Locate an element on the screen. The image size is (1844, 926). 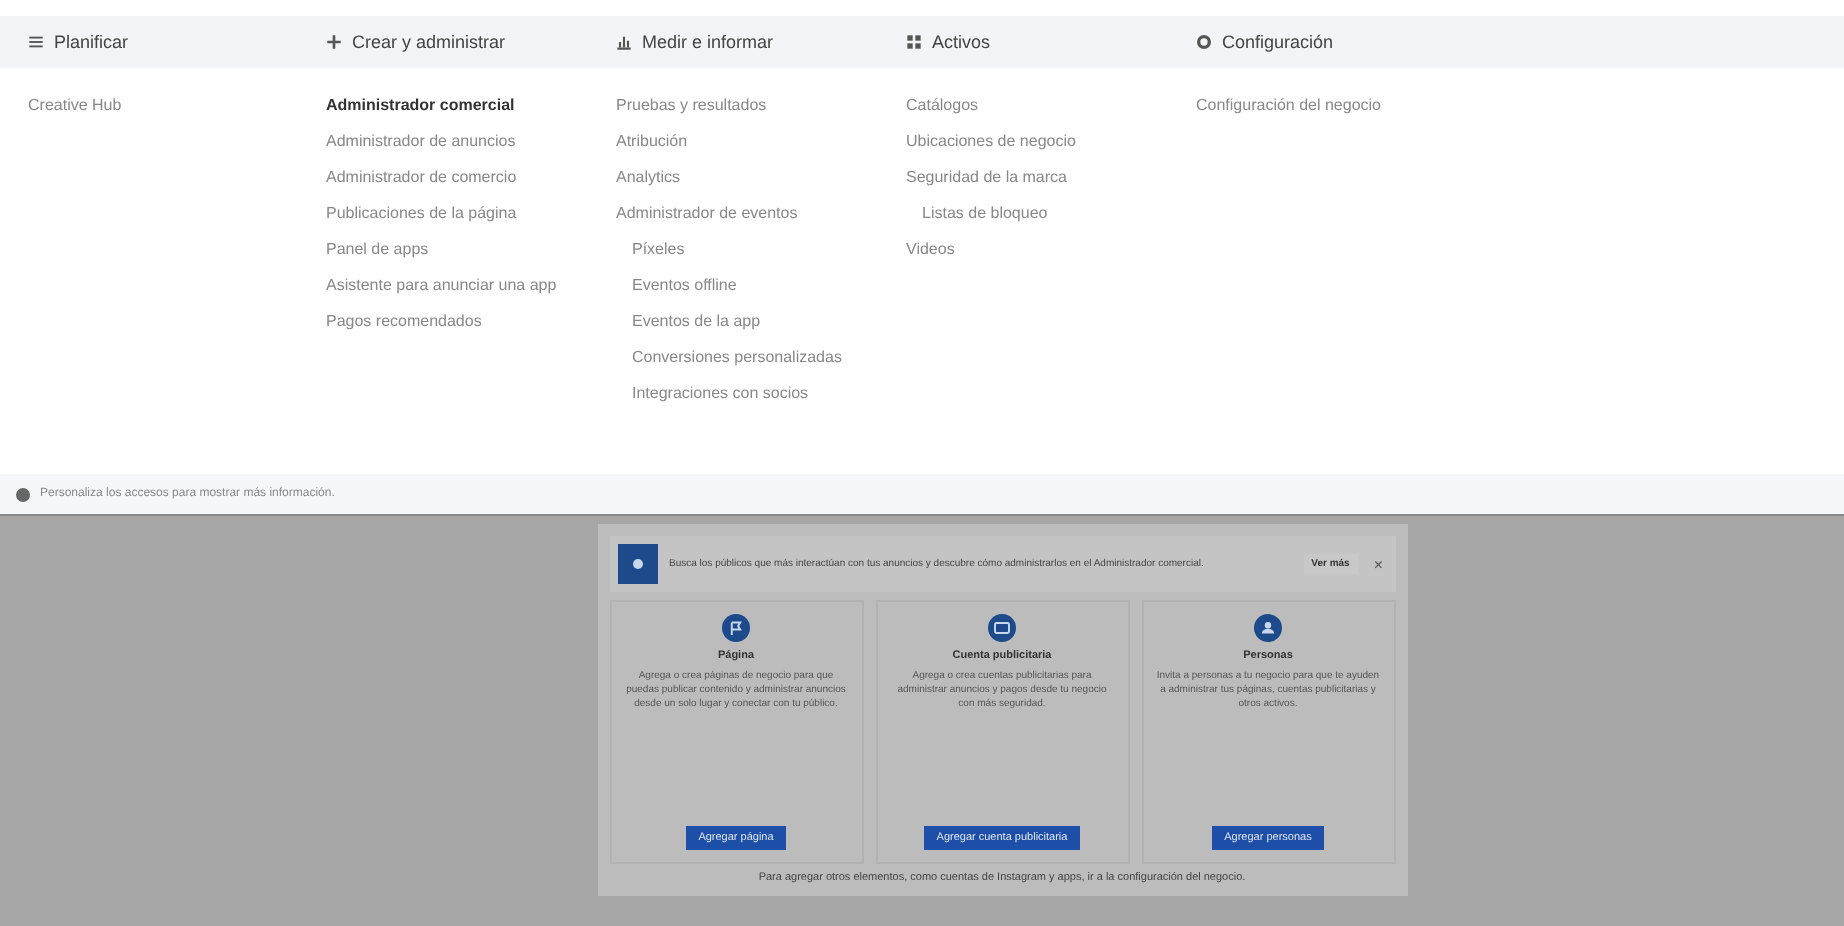
menu-link: Conversiones personalizadas is located at coordinates (729, 358).